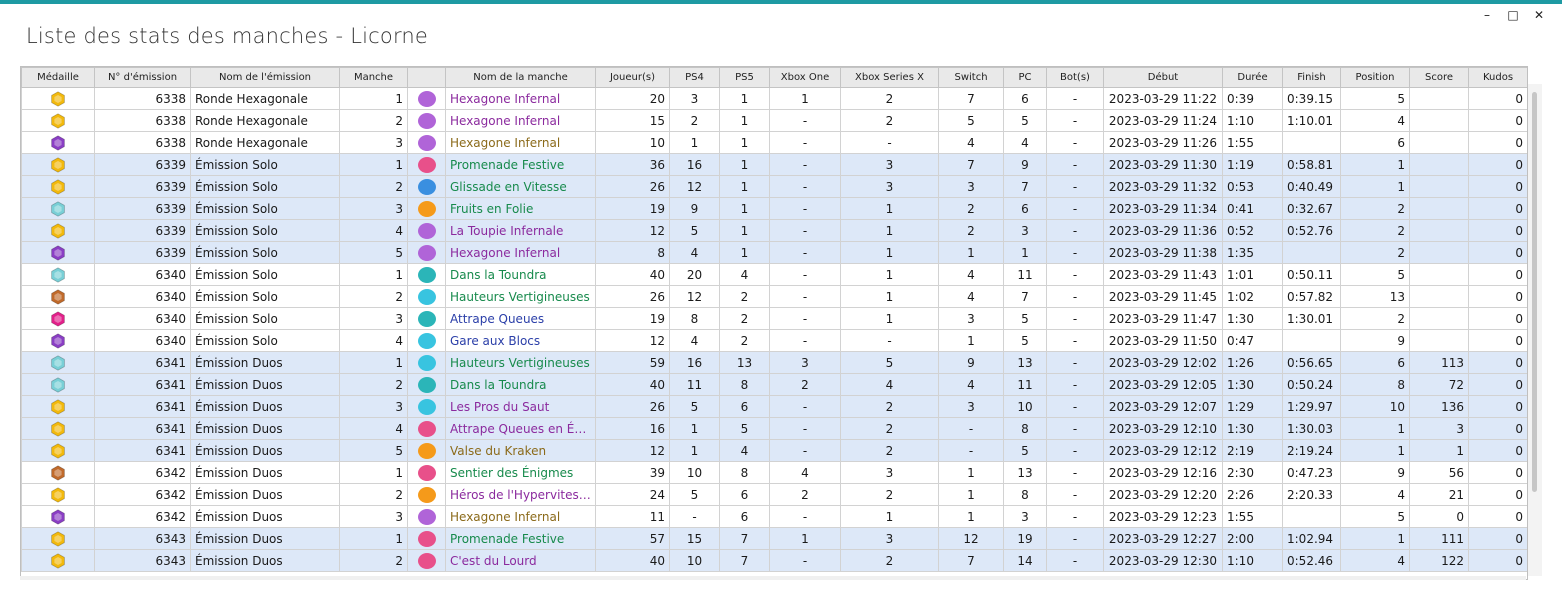  Describe the element at coordinates (1375, 296) in the screenshot. I see `cell-position: 13` at that location.